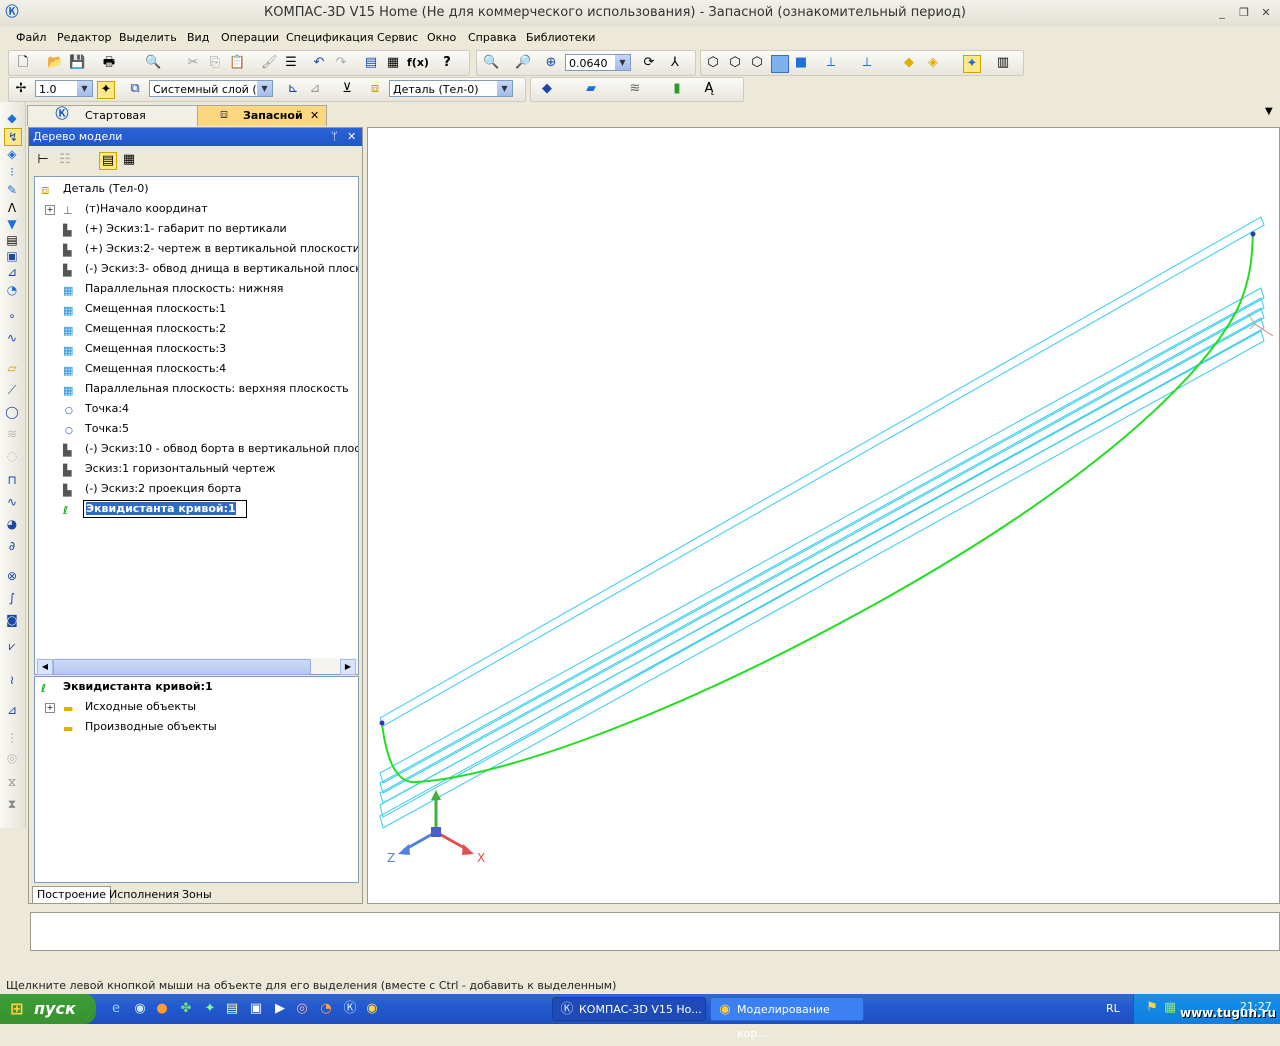 This screenshot has height=1046, width=1280. What do you see at coordinates (12, 620) in the screenshot?
I see `surface-curve-icon: ◙` at bounding box center [12, 620].